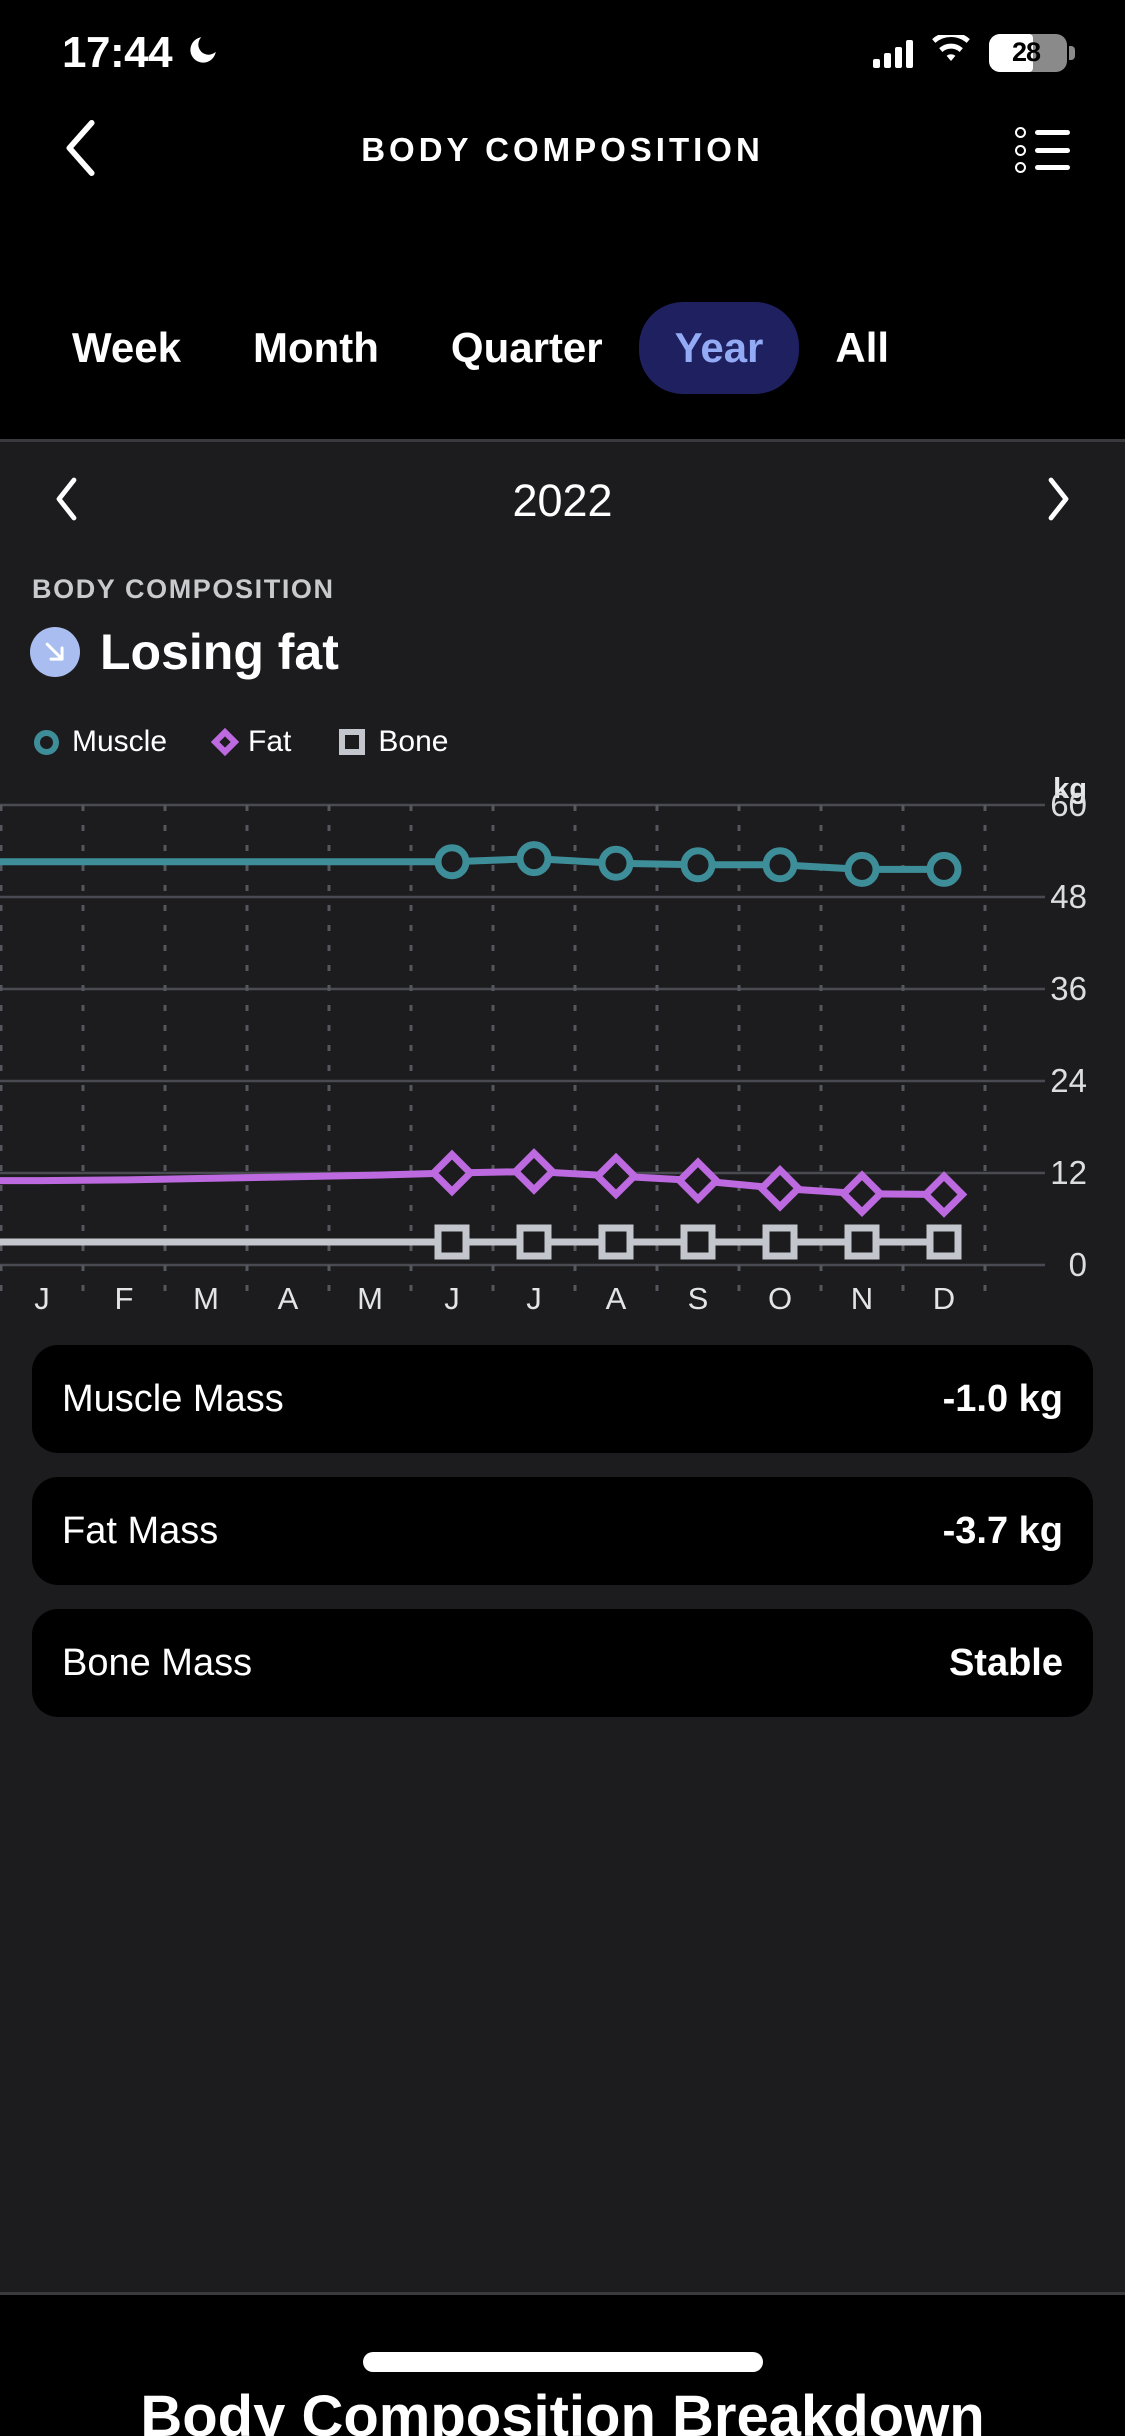  What do you see at coordinates (780, 1298) in the screenshot?
I see `chart-xtick-label: O` at bounding box center [780, 1298].